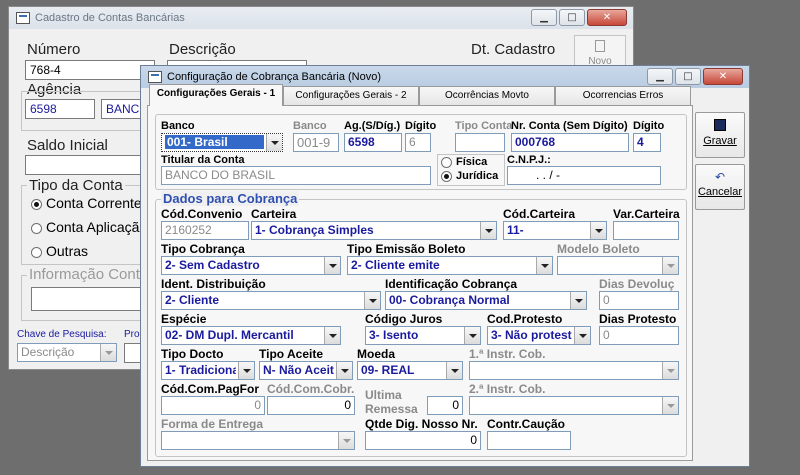 This screenshot has width=800, height=475. Describe the element at coordinates (584, 175) in the screenshot. I see `cnpj-field: . . / -` at that location.